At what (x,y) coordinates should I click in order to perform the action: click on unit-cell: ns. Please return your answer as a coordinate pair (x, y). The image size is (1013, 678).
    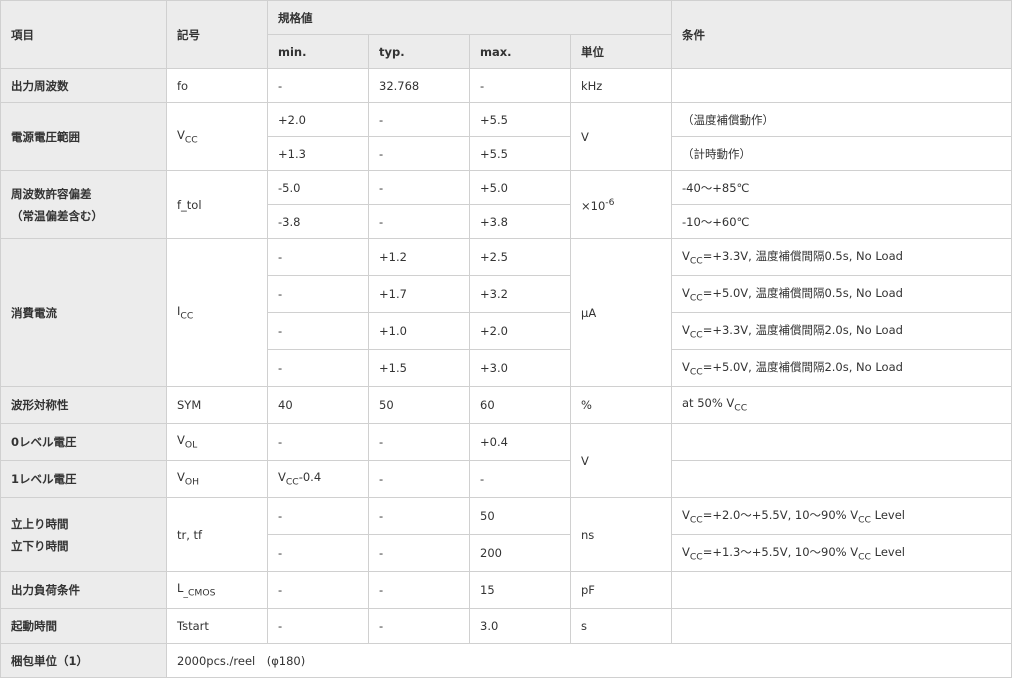
    Looking at the image, I should click on (621, 534).